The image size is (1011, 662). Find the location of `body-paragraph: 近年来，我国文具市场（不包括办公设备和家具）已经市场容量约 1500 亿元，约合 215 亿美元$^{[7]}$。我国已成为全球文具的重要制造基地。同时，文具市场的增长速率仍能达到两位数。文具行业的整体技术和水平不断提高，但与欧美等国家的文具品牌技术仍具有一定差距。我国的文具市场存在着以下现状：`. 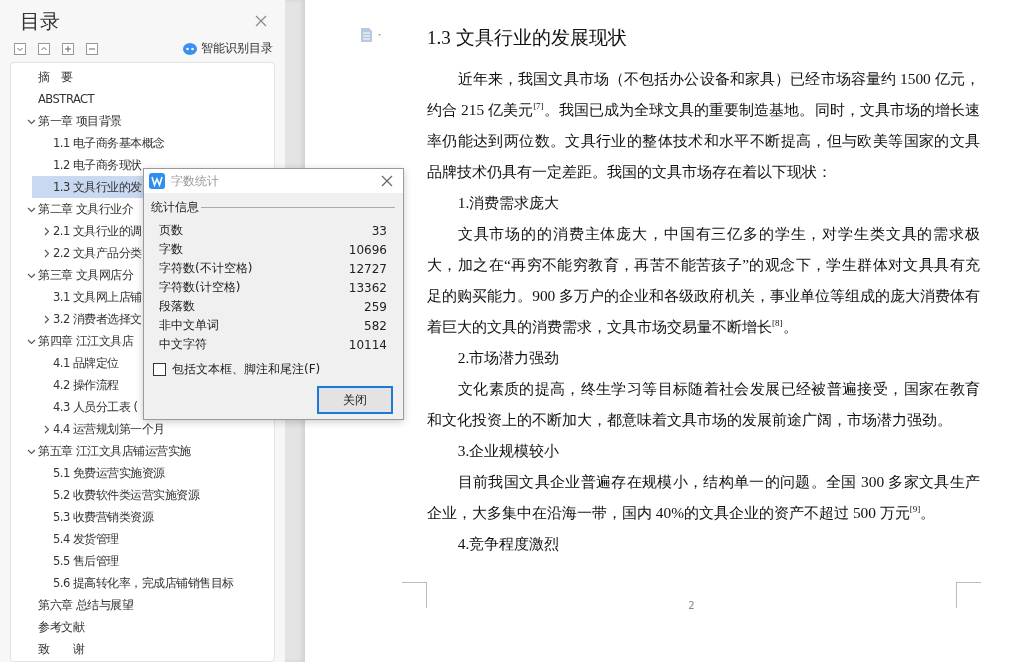

body-paragraph: 近年来，我国文具市场（不包括办公设备和家具）已经市场容量约 1500 亿元，约合 215 亿美元$^{[7]}$。我国已成为全球文具的重要制造基地。同时，文具市场的增长速率仍能达到两位数。文具行业的整体技术和水平不断提高，但与欧美等国家的文具品牌技术仍具有一定差距。我国的文具市场存在着以下现状： is located at coordinates (703, 125).